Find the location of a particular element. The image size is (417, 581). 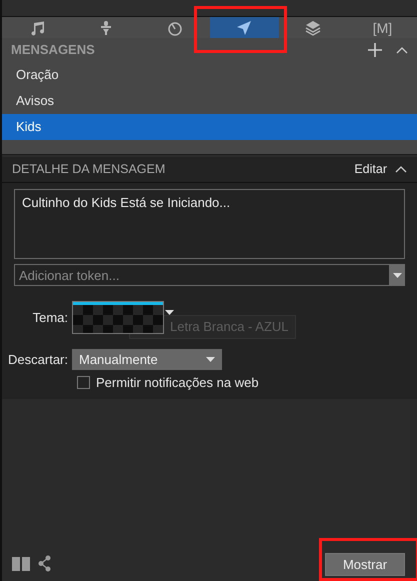

timer-icon is located at coordinates (174, 28).